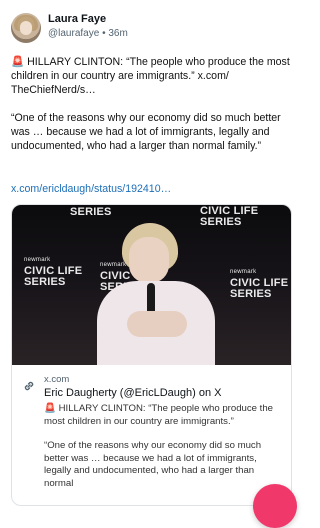  I want to click on speaker-hands, so click(157, 324).